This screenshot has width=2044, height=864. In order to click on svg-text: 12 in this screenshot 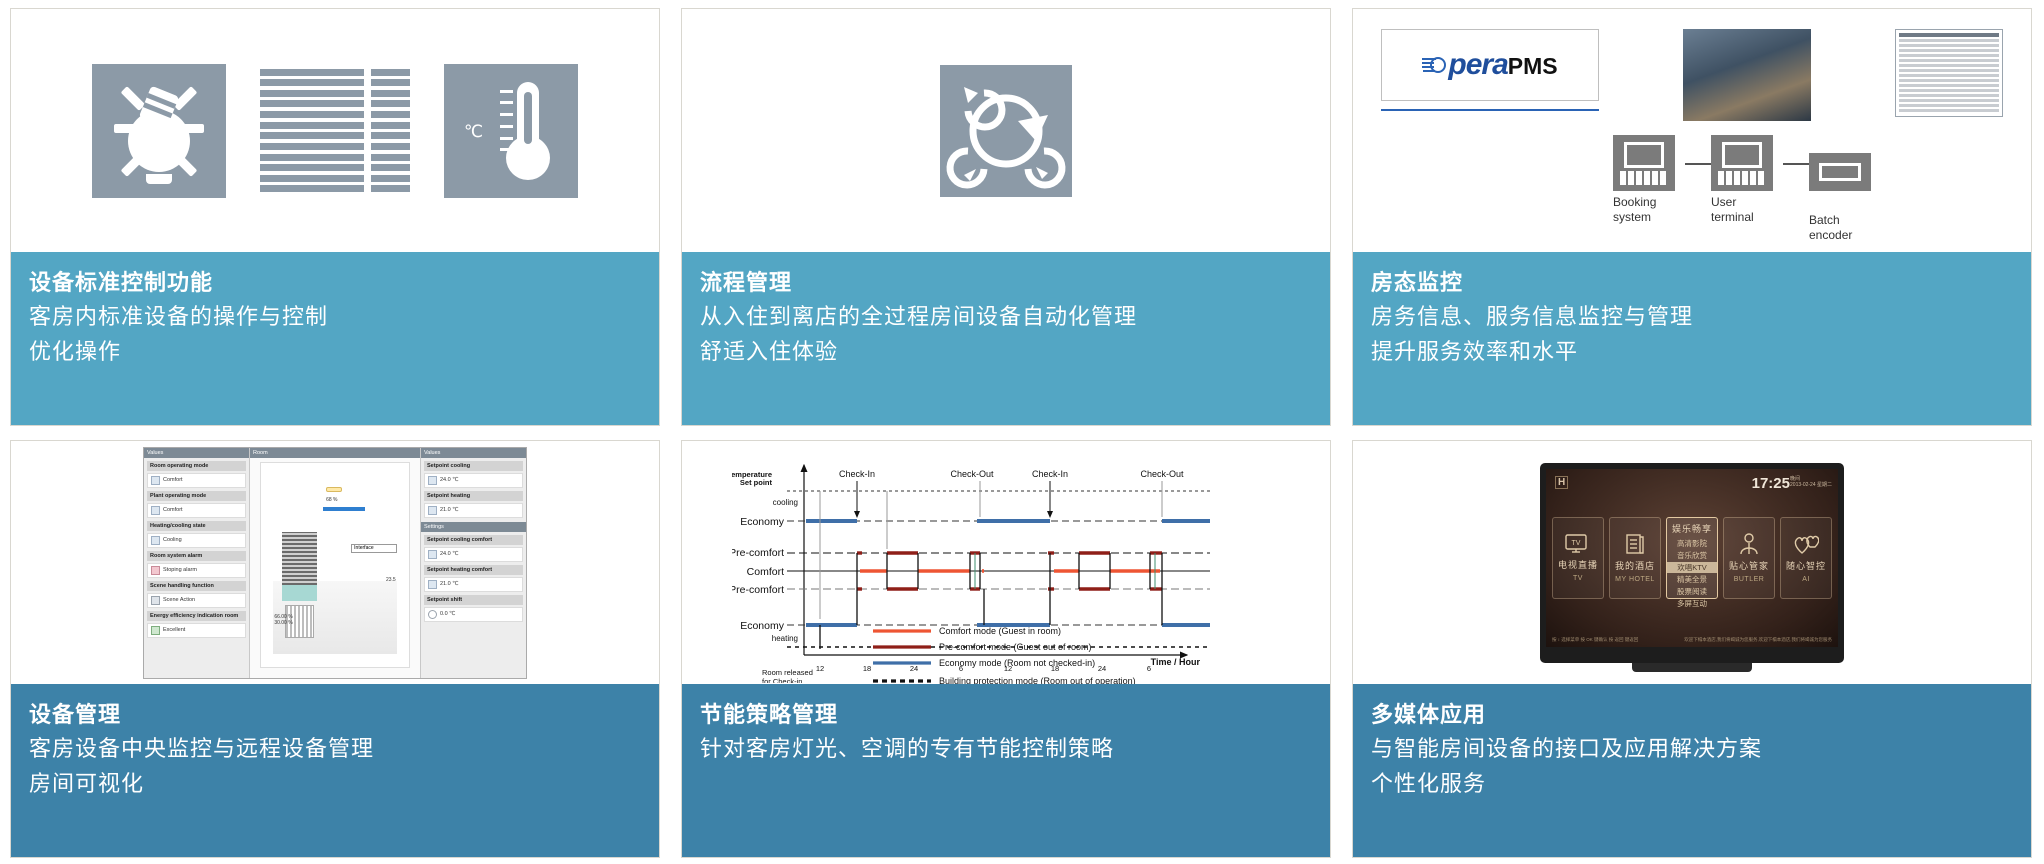, I will do `click(820, 668)`.